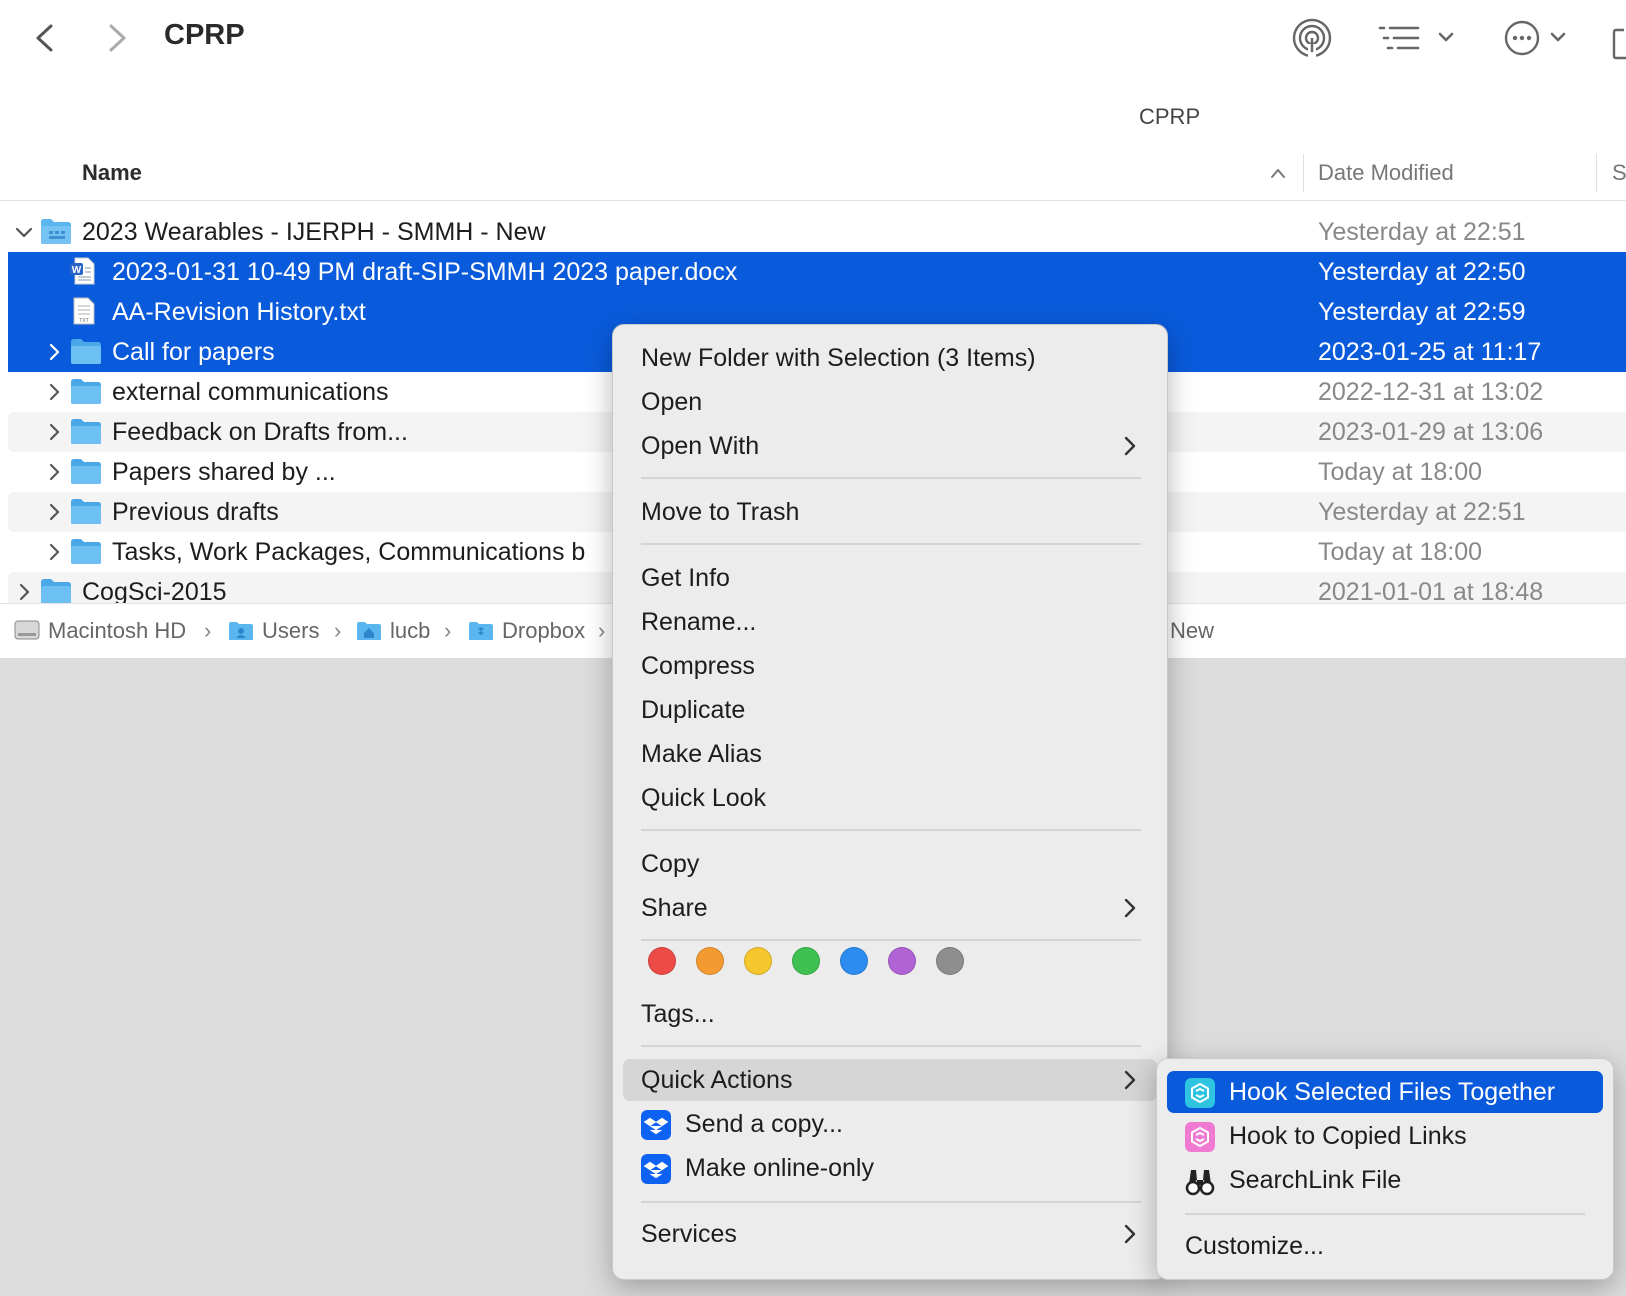 This screenshot has width=1626, height=1296. What do you see at coordinates (813, 73) in the screenshot?
I see `toolbar: CPRP CPRP` at bounding box center [813, 73].